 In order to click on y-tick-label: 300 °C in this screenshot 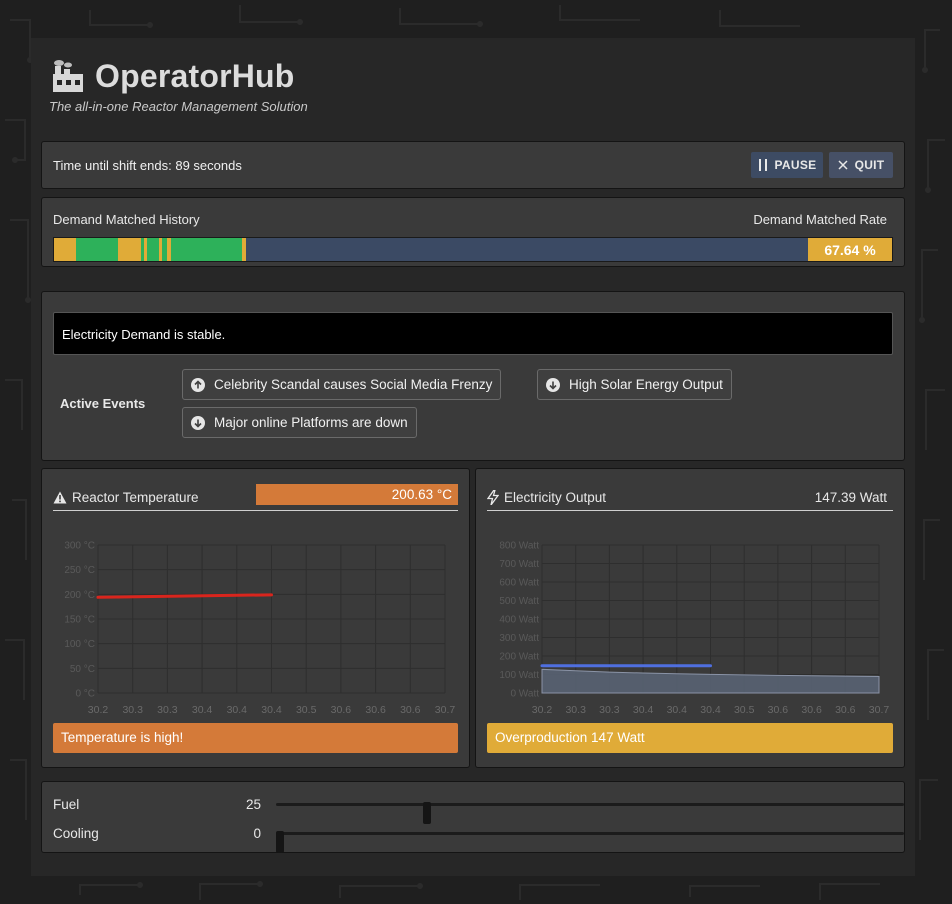, I will do `click(79, 546)`.